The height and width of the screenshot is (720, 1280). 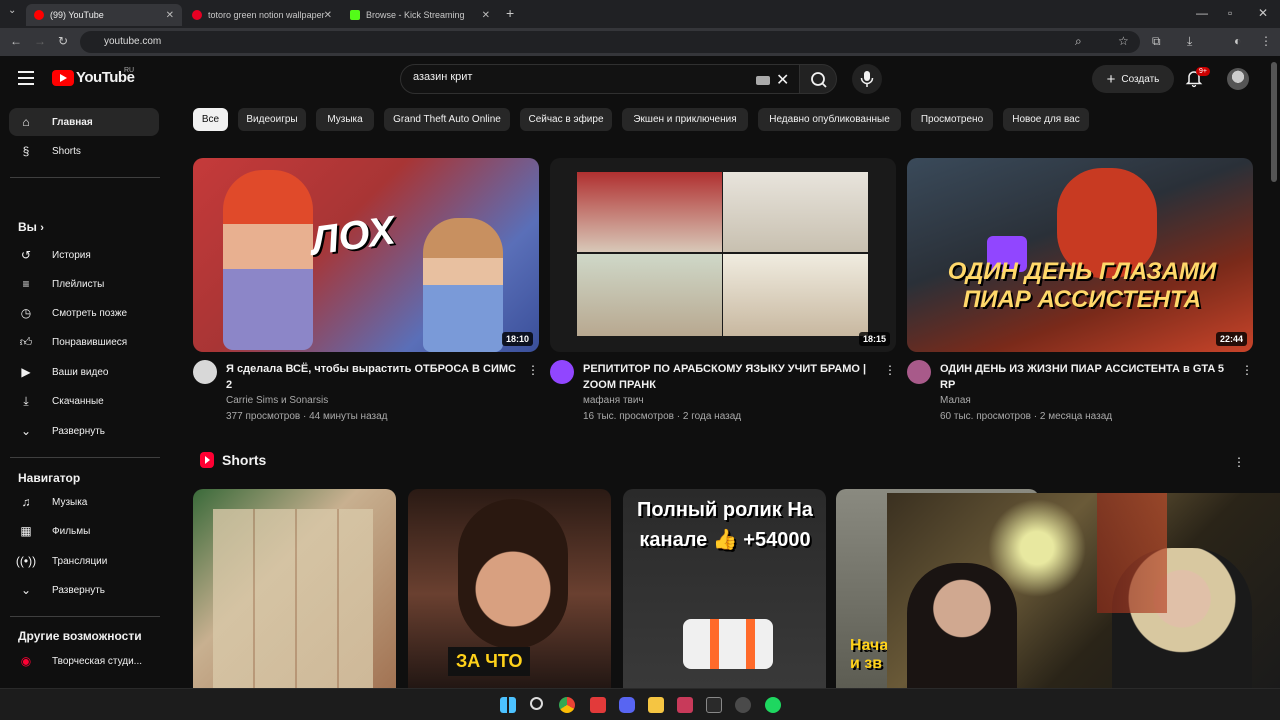 I want to click on sidebar-item-shorts: § Shorts, so click(x=84, y=151).